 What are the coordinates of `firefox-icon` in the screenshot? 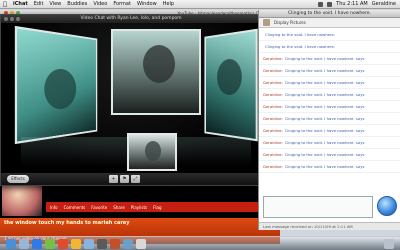 It's located at (115, 243).